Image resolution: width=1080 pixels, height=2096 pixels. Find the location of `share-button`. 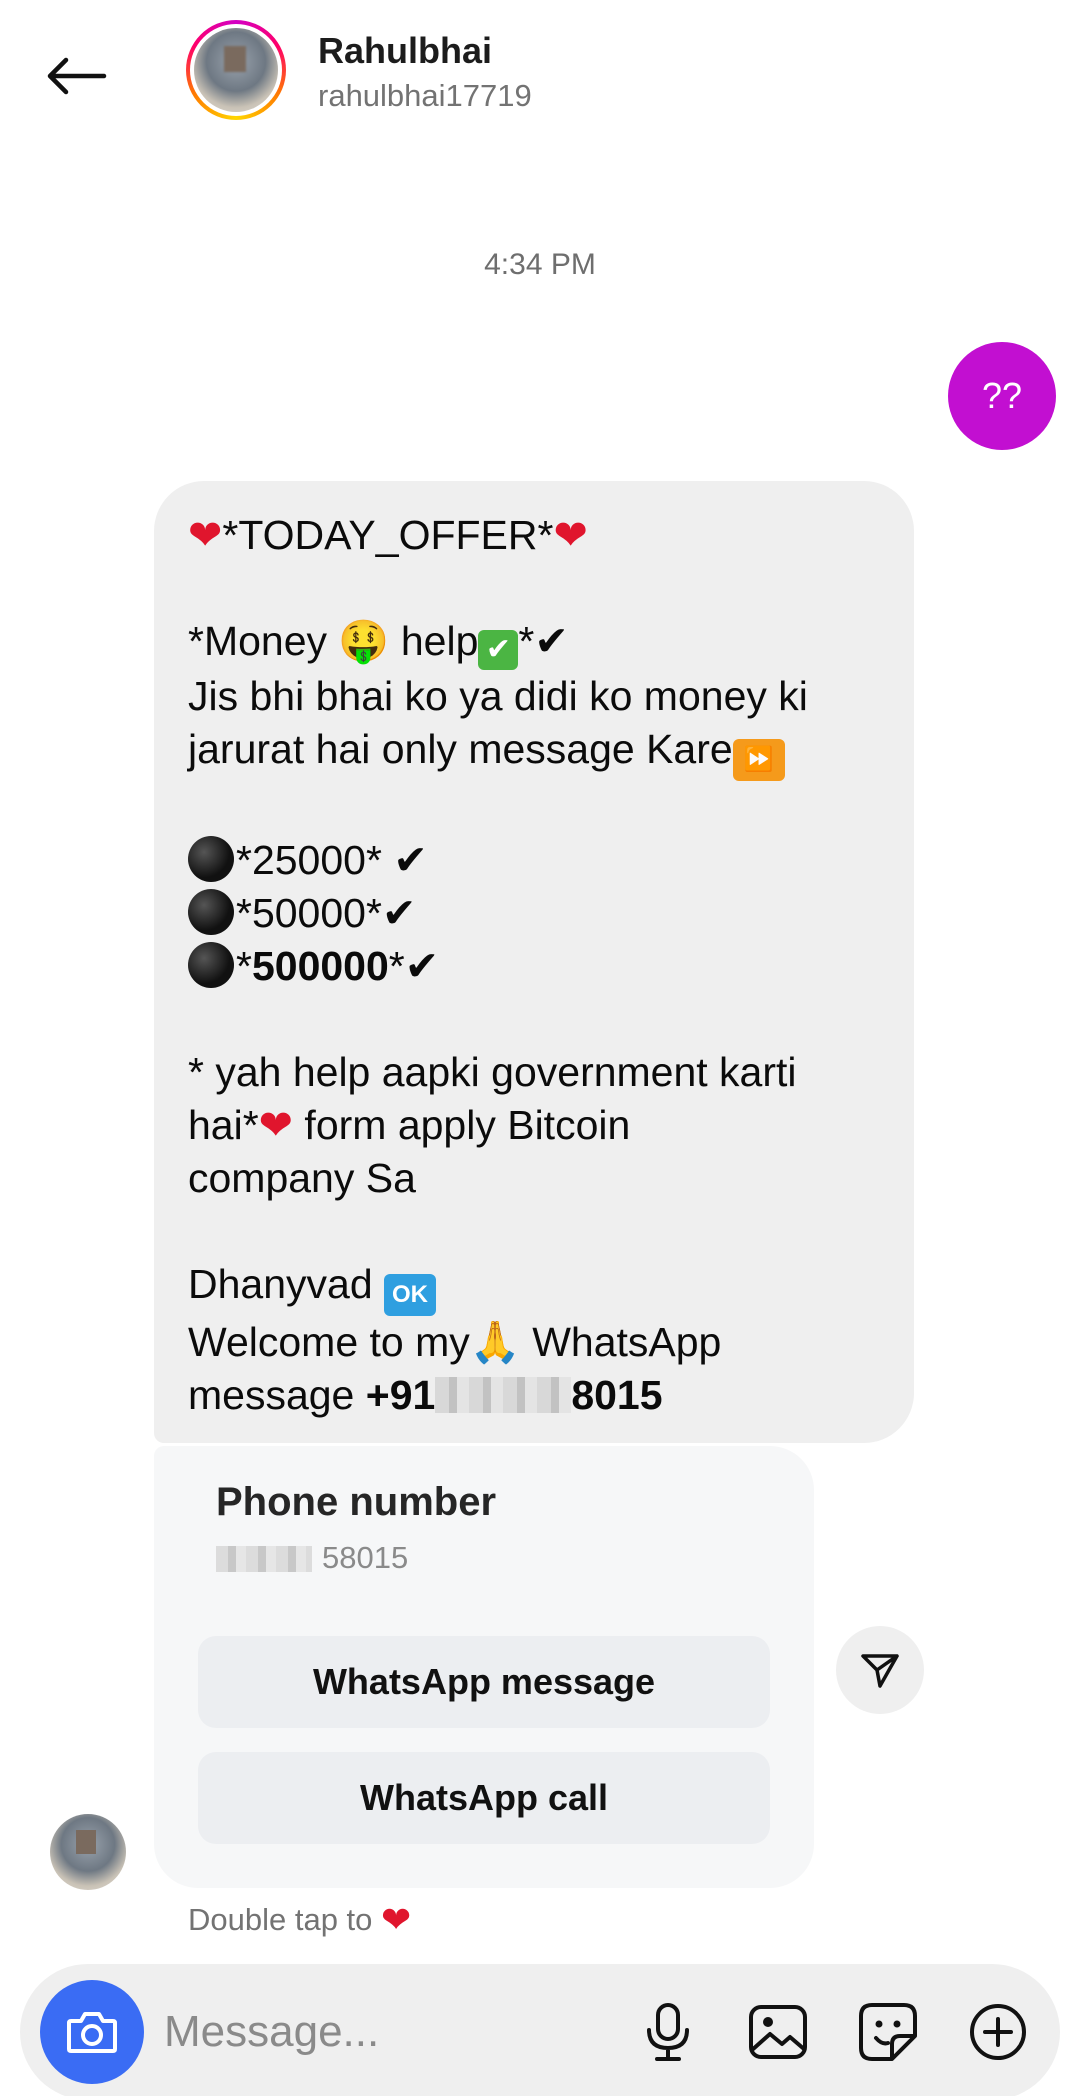

share-button is located at coordinates (880, 1670).